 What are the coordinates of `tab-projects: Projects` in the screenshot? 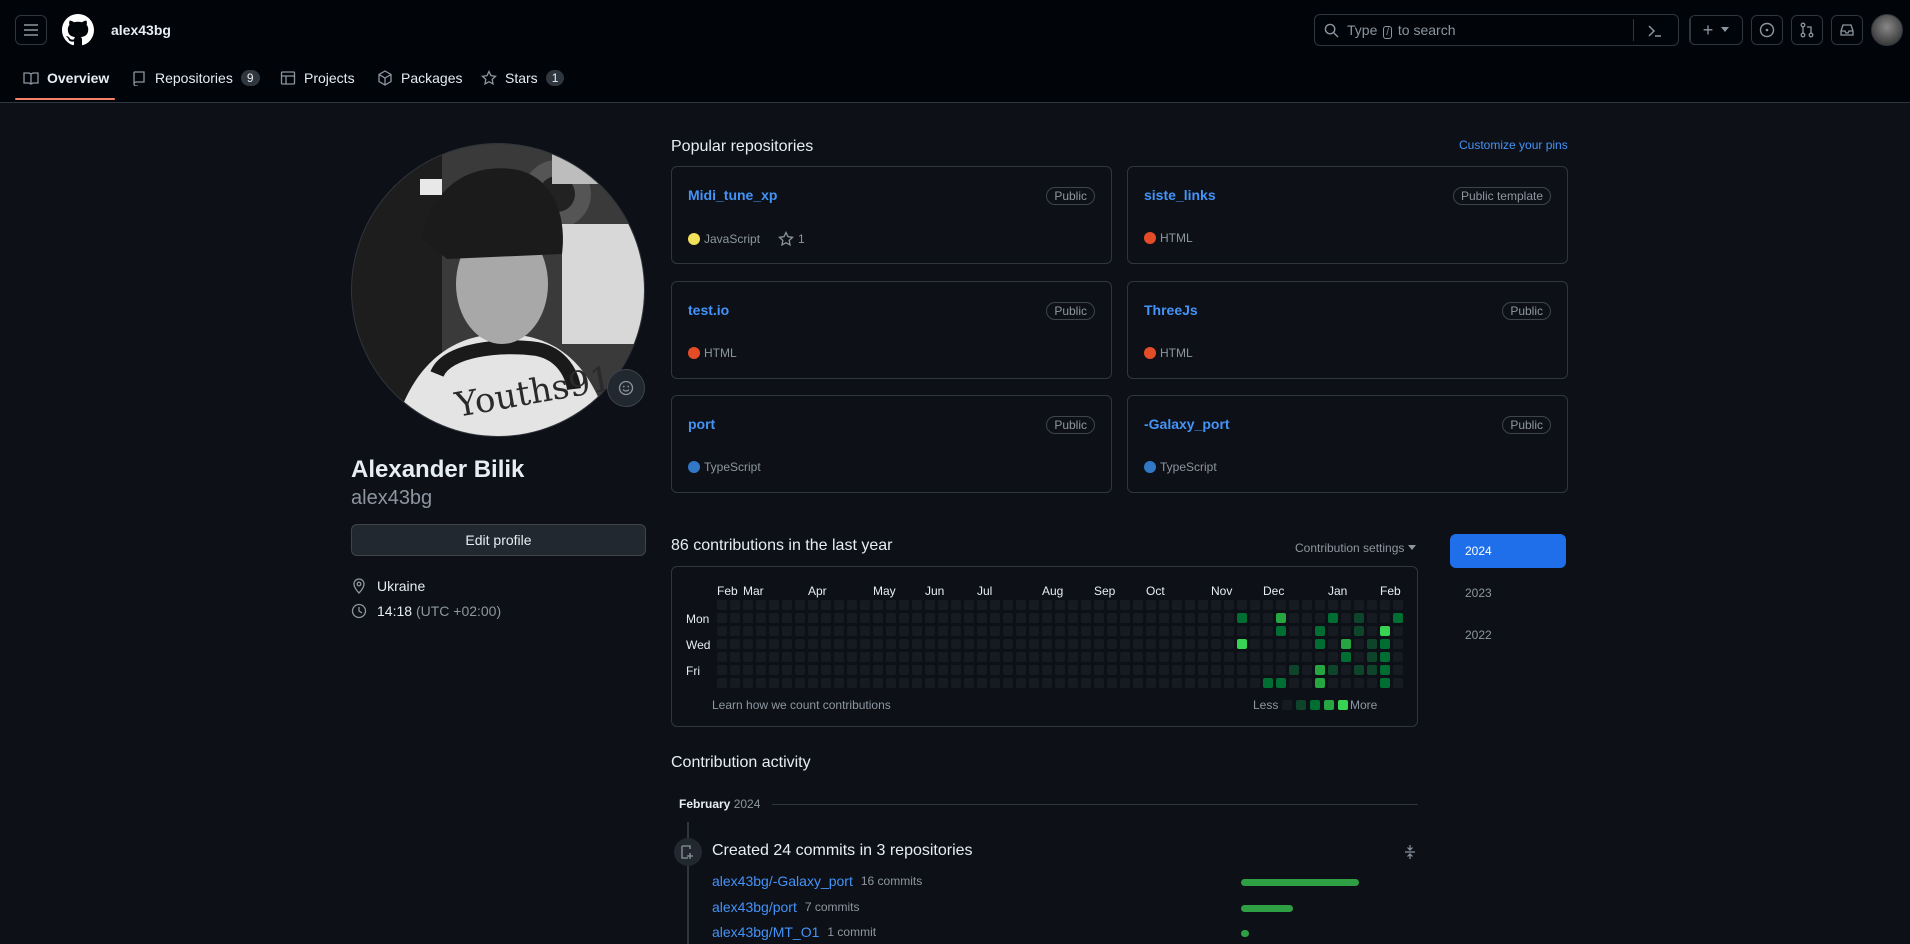 It's located at (317, 78).